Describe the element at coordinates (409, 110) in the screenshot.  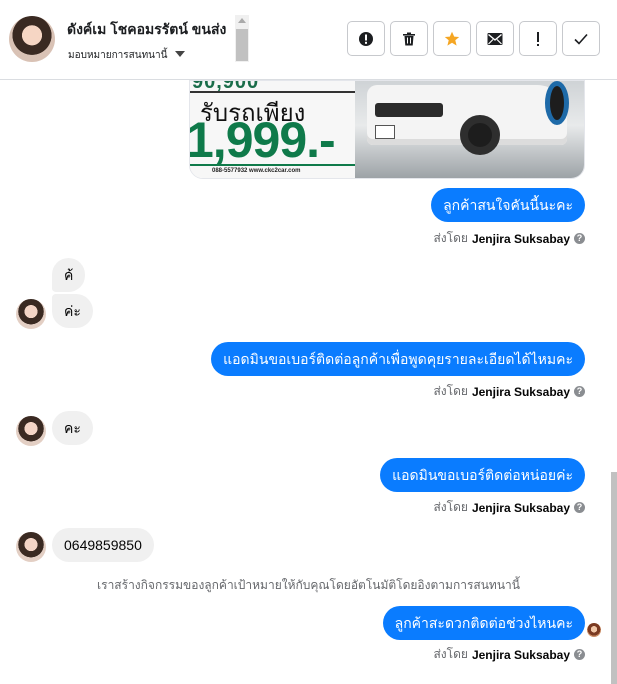
I see `truck-grill` at that location.